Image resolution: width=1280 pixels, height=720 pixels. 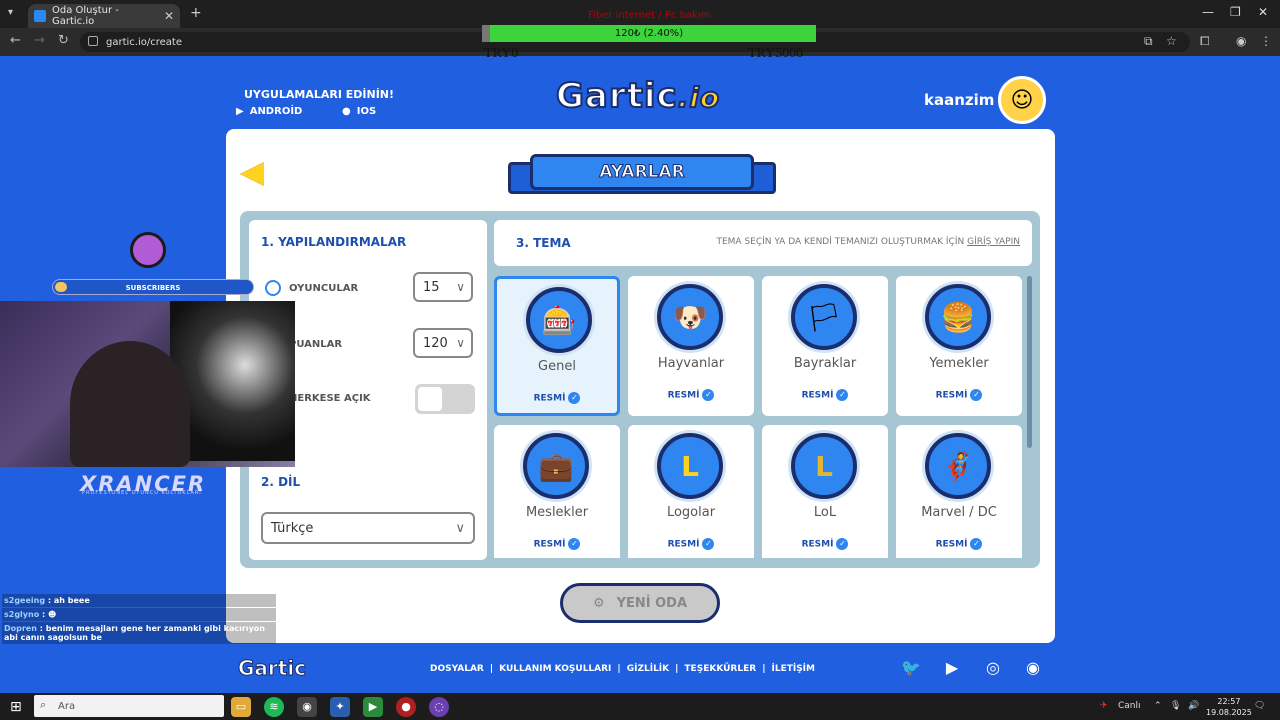 What do you see at coordinates (557, 491) in the screenshot?
I see `theme-card-meslekler: 💼 Meslekler RESMİ ✓` at bounding box center [557, 491].